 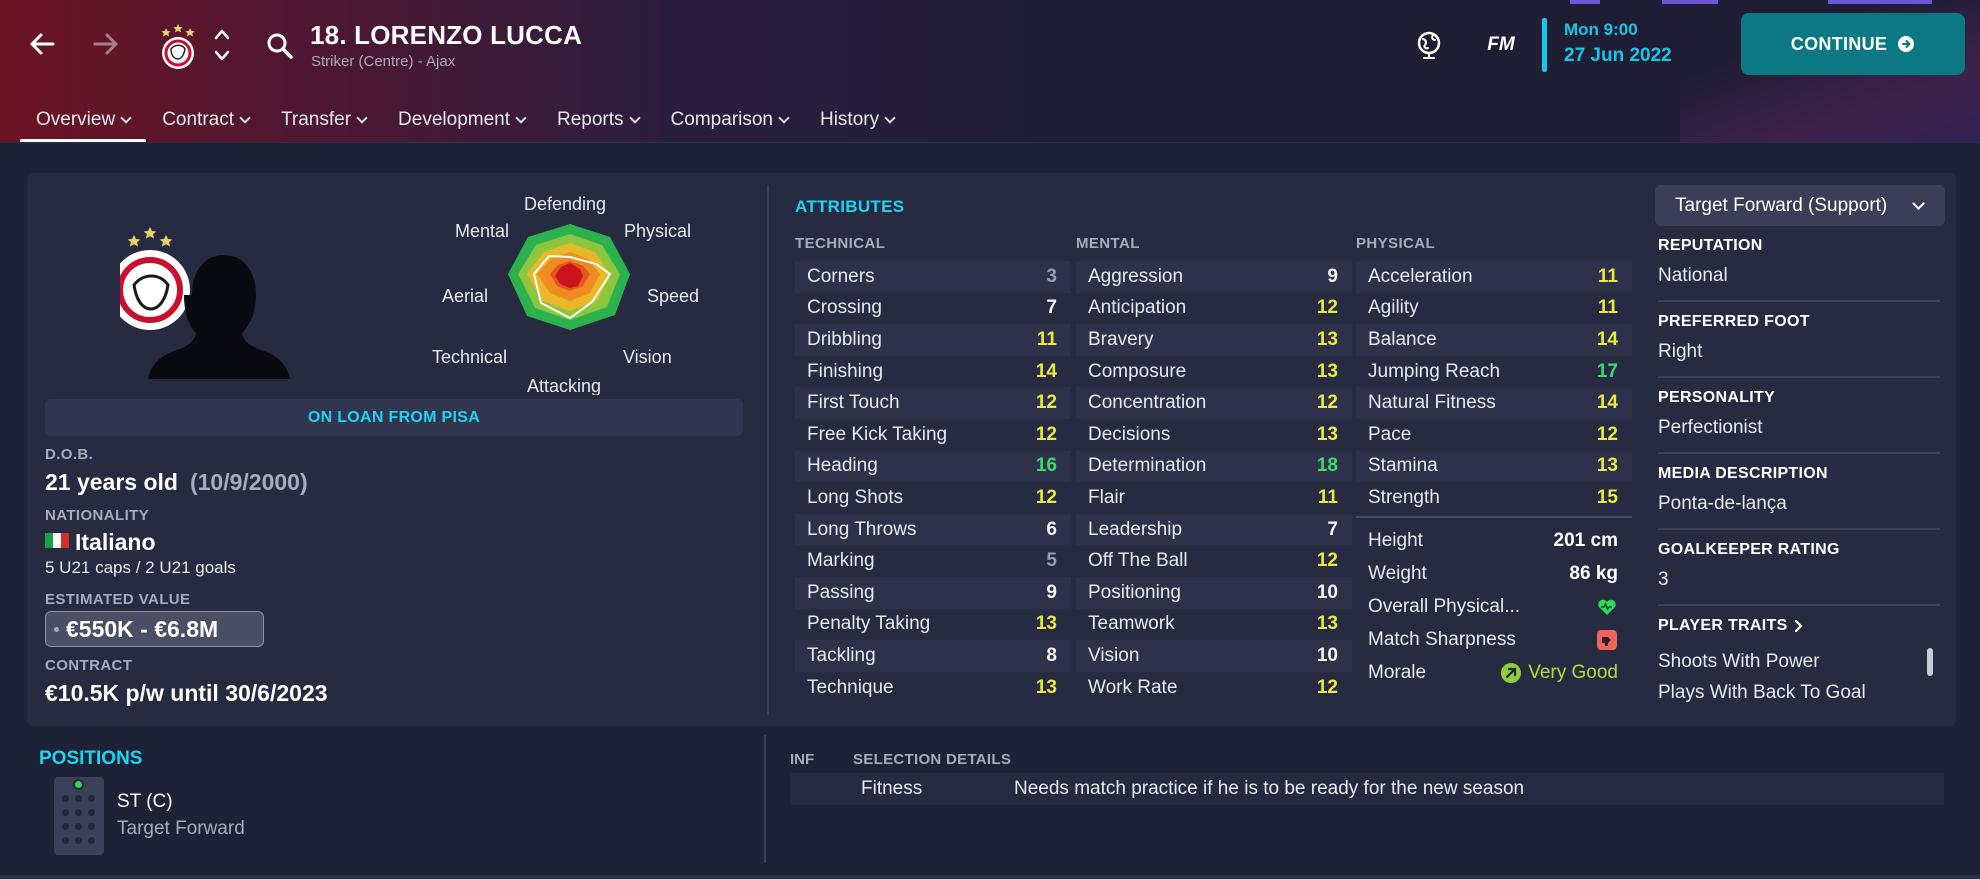 I want to click on attribute-row-work-rate: Work Rate 12, so click(x=1214, y=688).